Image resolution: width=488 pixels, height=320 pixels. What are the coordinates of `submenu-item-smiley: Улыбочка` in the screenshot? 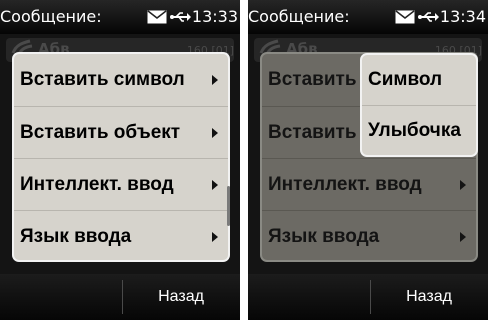 It's located at (419, 130).